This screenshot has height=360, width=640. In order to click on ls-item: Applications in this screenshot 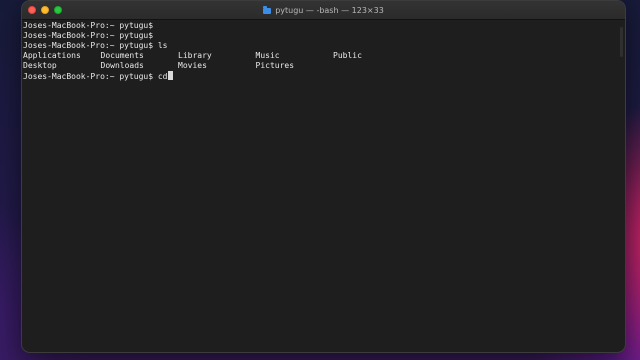, I will do `click(52, 55)`.